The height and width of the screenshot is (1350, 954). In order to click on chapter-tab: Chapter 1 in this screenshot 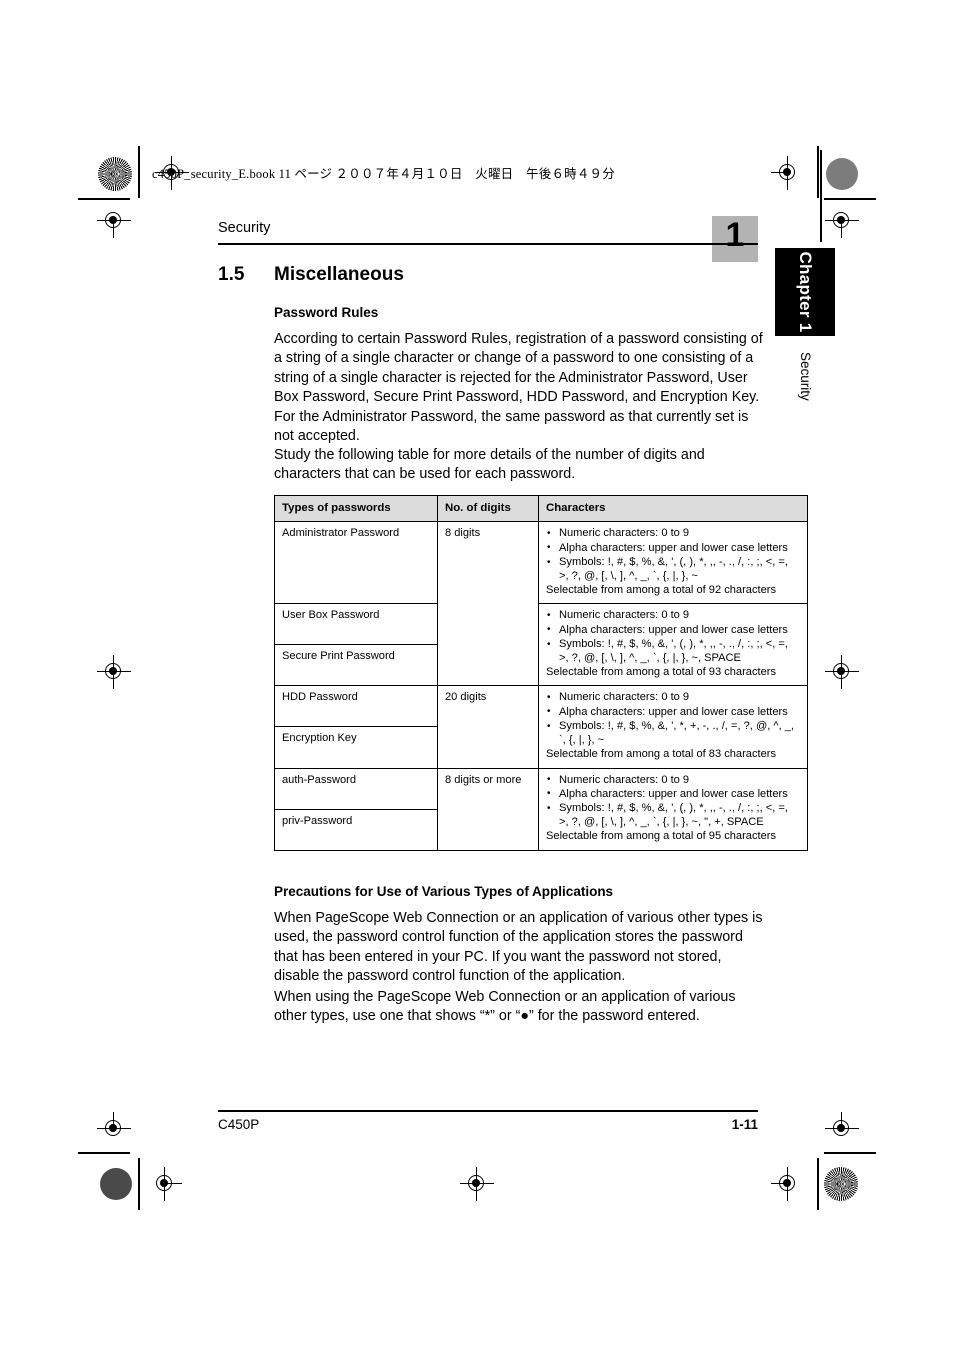, I will do `click(805, 292)`.